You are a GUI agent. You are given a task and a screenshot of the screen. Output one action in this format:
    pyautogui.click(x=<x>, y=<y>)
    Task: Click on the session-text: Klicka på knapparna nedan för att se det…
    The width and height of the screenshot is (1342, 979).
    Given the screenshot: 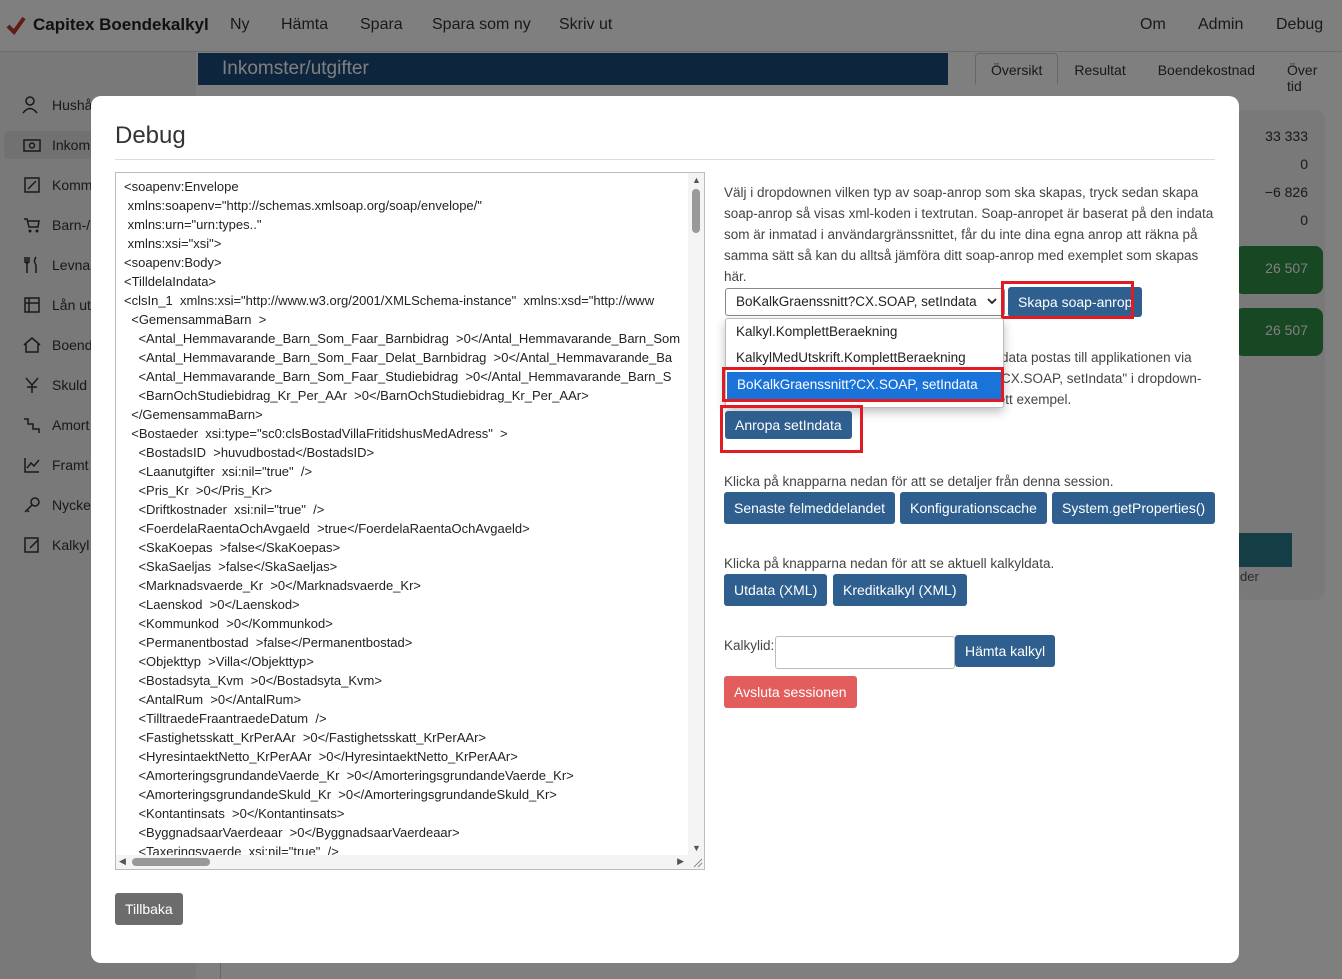 What is the action you would take?
    pyautogui.click(x=919, y=481)
    